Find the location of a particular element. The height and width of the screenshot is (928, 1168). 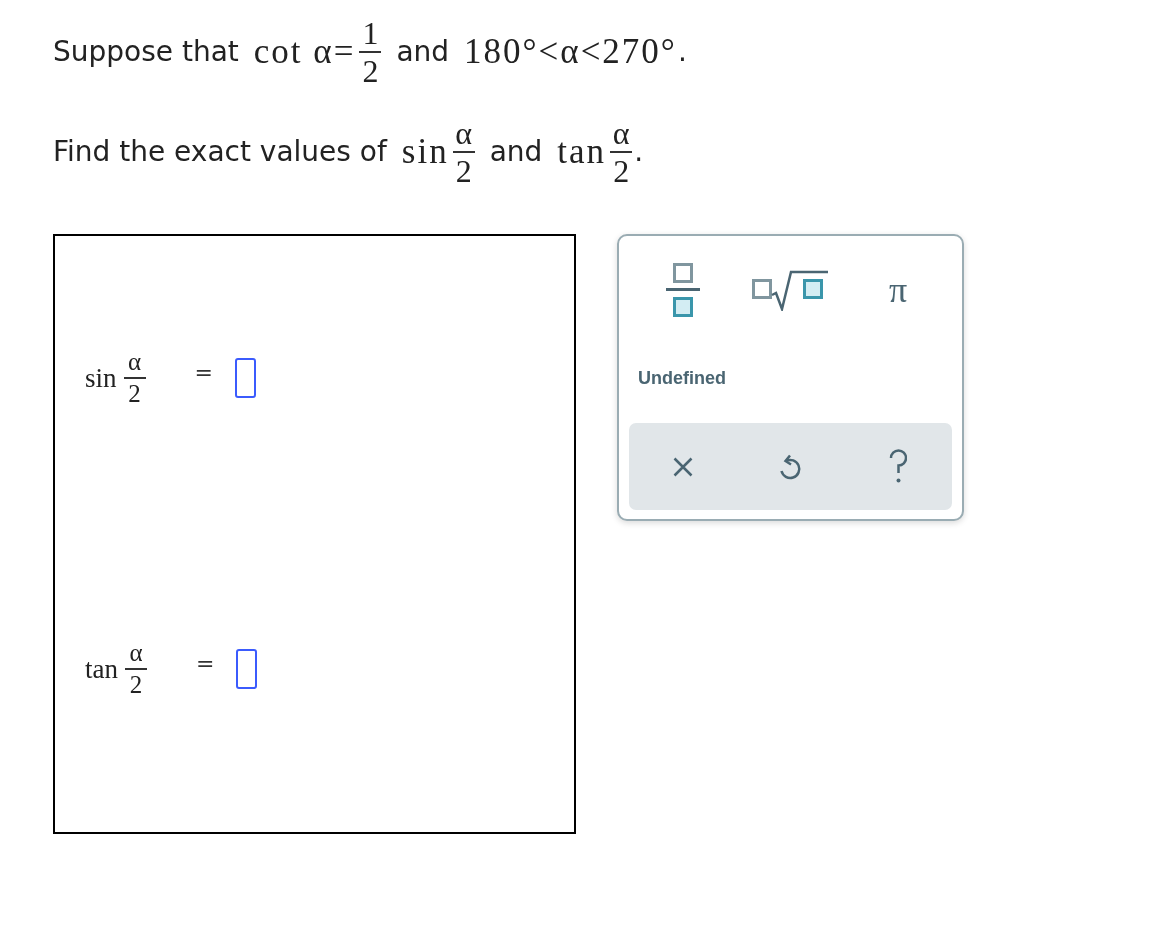

fraction-template-icon is located at coordinates (682, 290).